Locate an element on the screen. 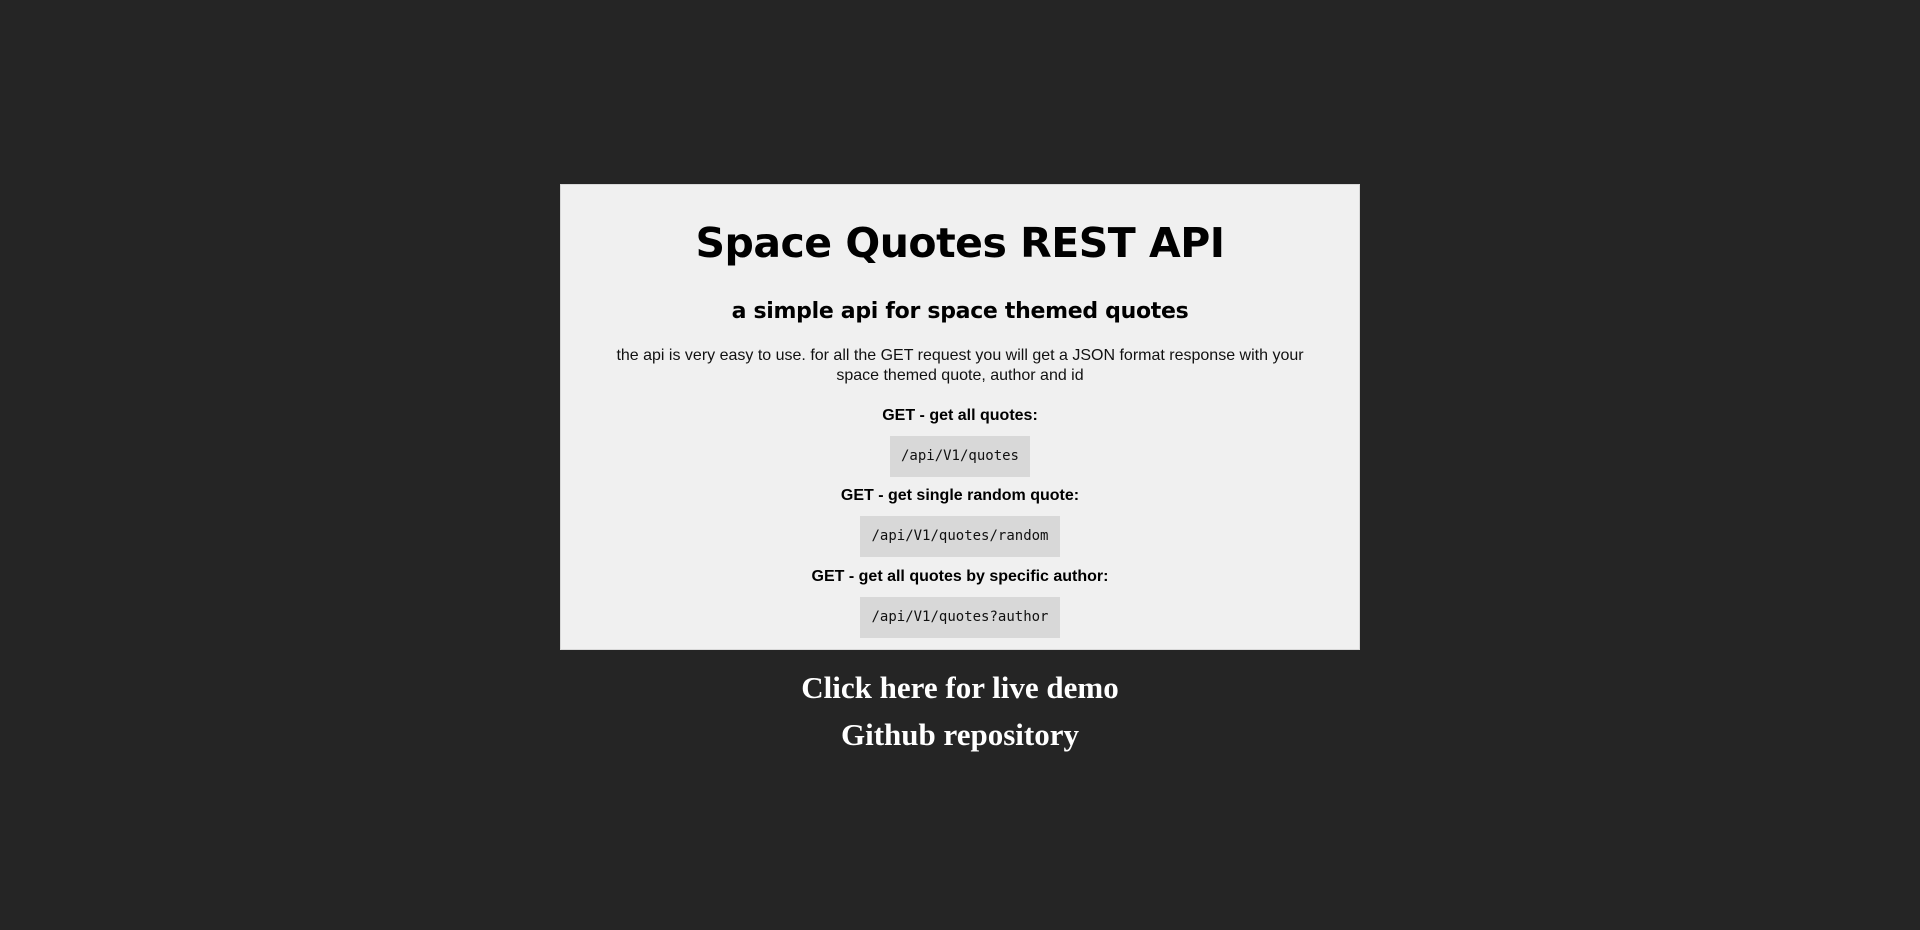  github-repository-link: Github repository is located at coordinates (960, 734).